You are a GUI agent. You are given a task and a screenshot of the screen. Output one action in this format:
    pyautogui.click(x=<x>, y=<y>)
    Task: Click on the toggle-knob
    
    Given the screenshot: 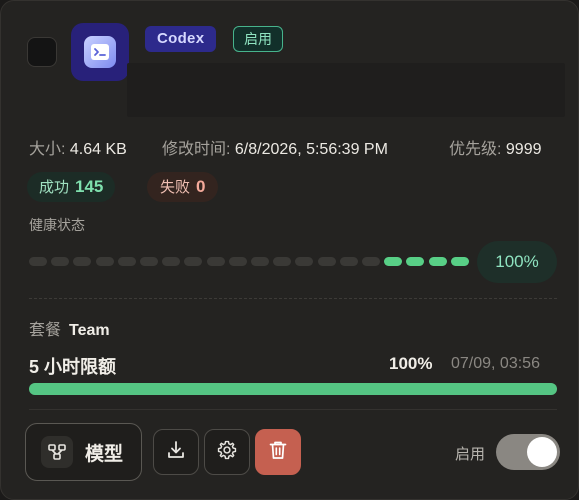 What is the action you would take?
    pyautogui.click(x=542, y=452)
    